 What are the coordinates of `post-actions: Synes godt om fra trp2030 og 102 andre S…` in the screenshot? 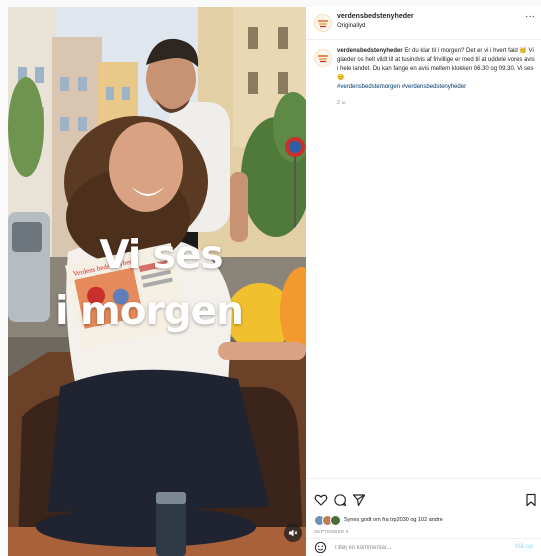 It's located at (423, 508).